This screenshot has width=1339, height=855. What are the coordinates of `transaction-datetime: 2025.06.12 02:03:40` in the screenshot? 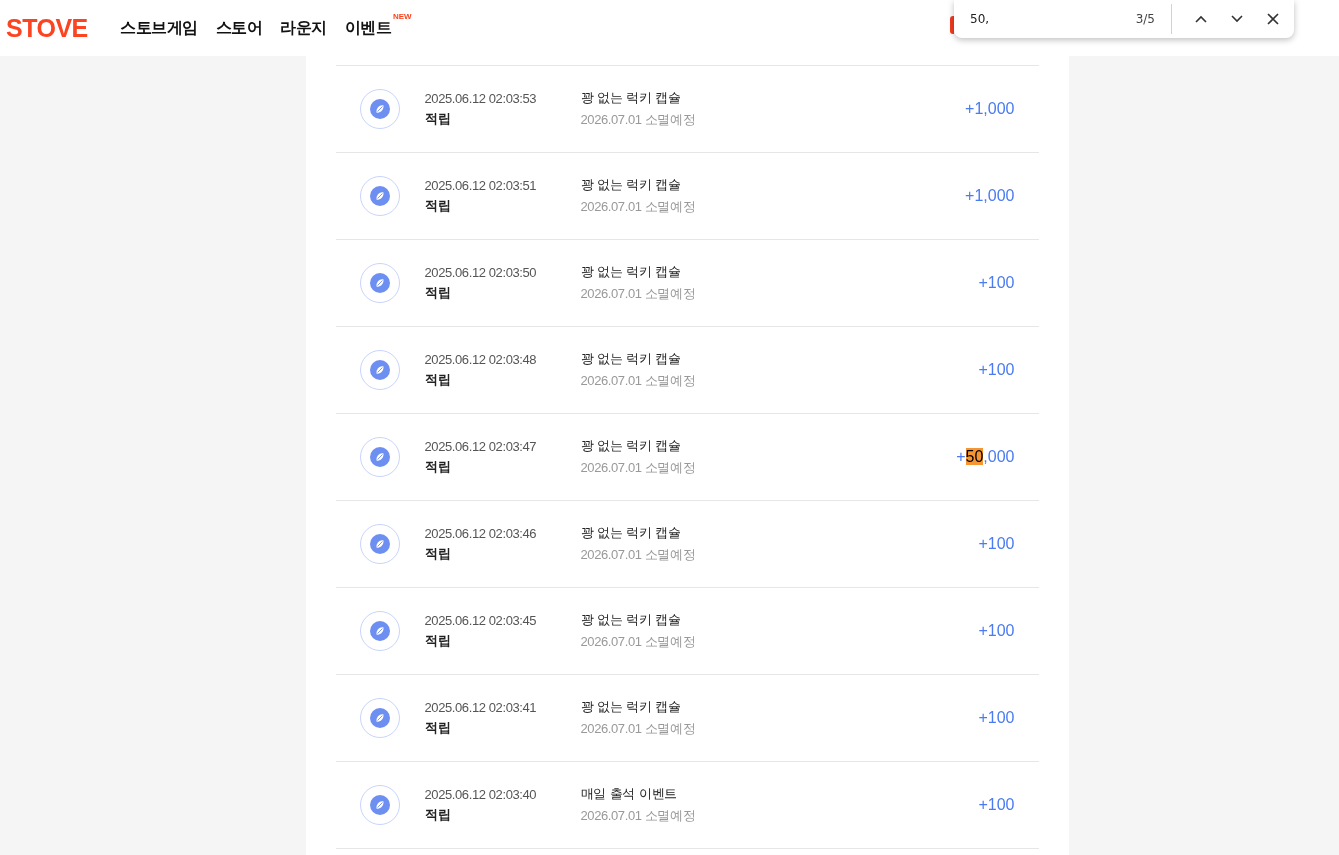 It's located at (481, 794).